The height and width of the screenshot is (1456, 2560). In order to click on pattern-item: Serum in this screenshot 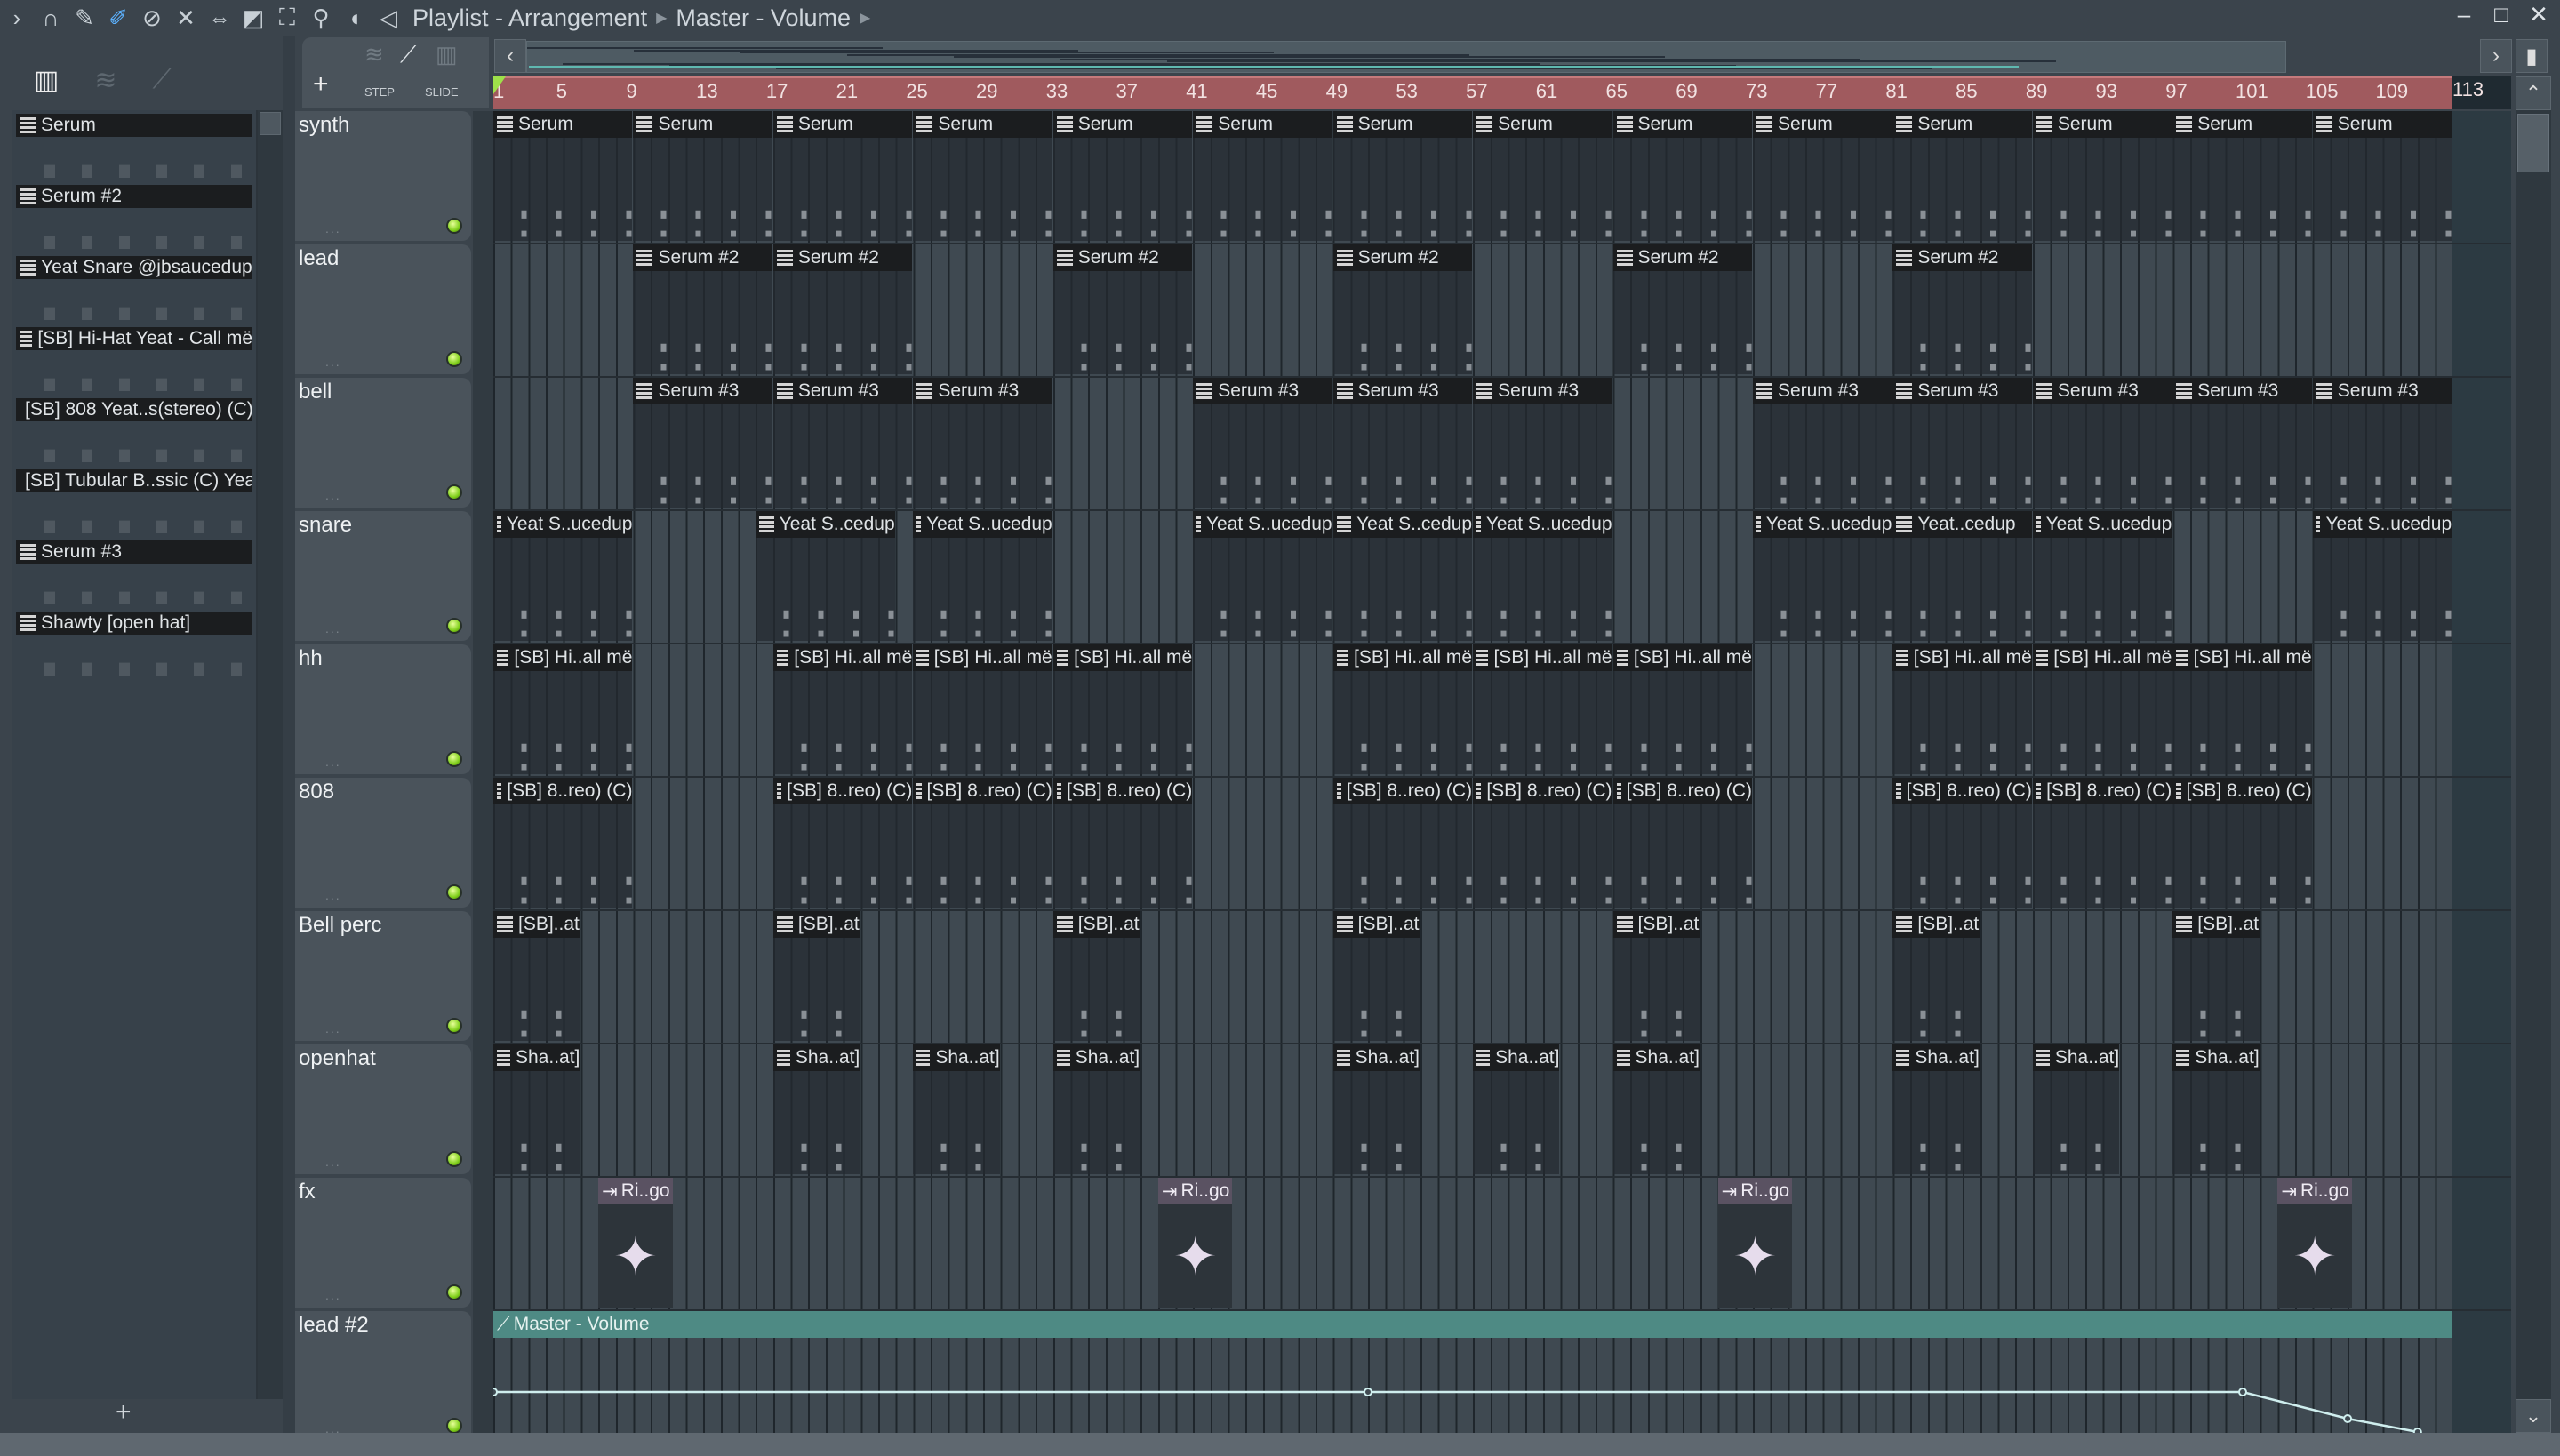, I will do `click(134, 147)`.